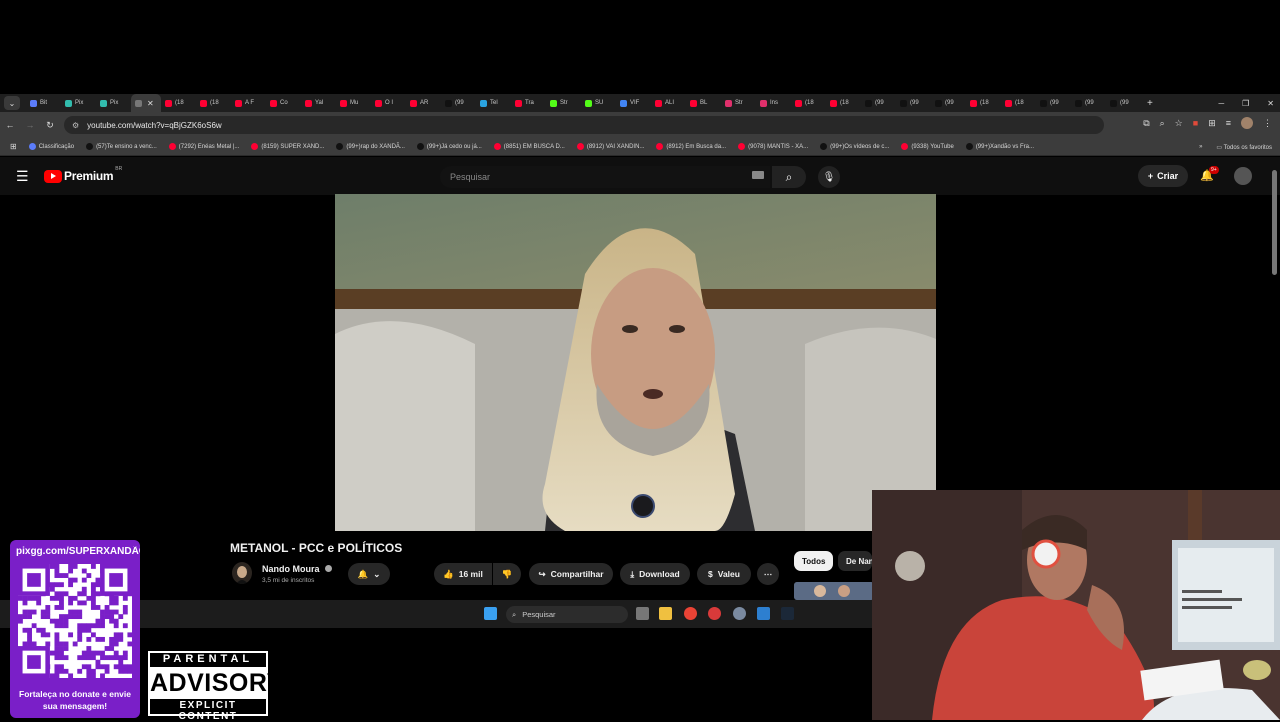 This screenshot has width=1280, height=722. I want to click on back-icon: ←, so click(10, 125).